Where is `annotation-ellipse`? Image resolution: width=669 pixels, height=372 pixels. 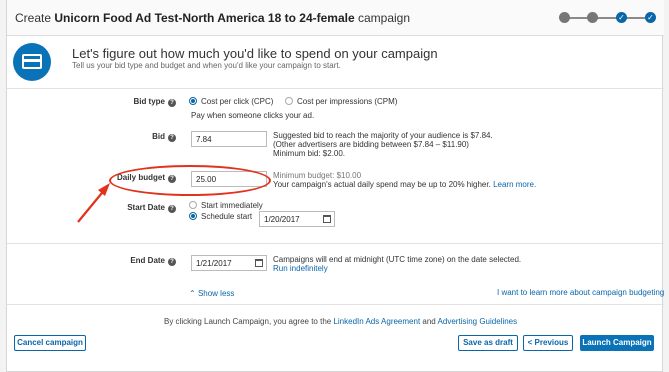
annotation-ellipse is located at coordinates (190, 180).